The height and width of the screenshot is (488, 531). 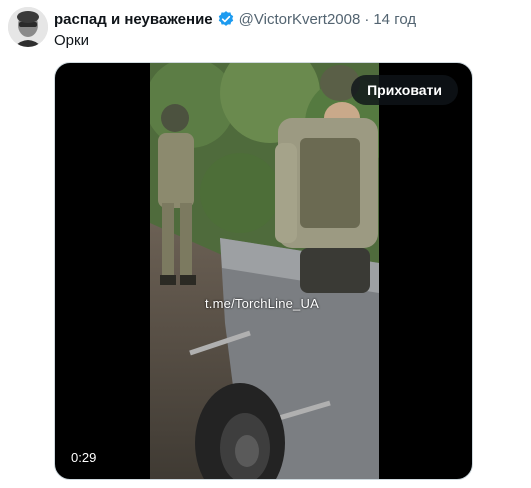 I want to click on author-name: распад и неуважение, so click(x=133, y=19).